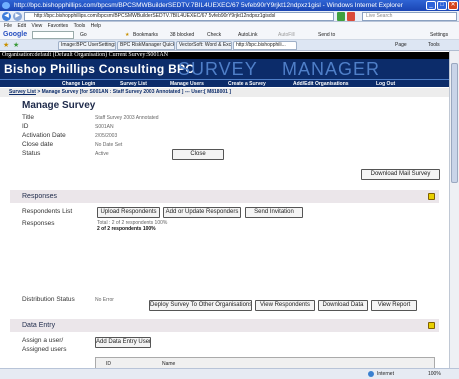 Image resolution: width=459 pixels, height=379 pixels. What do you see at coordinates (15, 34) in the screenshot?
I see `google-logo: Google` at bounding box center [15, 34].